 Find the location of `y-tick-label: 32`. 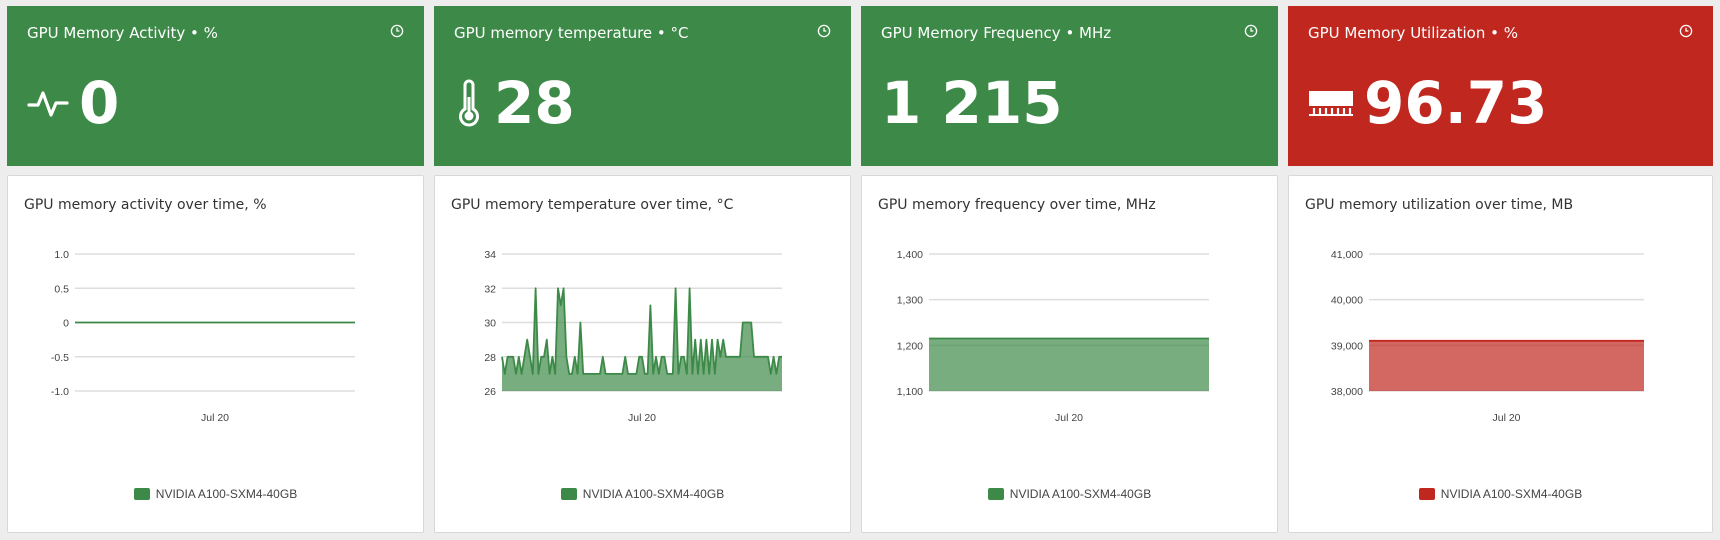

y-tick-label: 32 is located at coordinates (490, 289).